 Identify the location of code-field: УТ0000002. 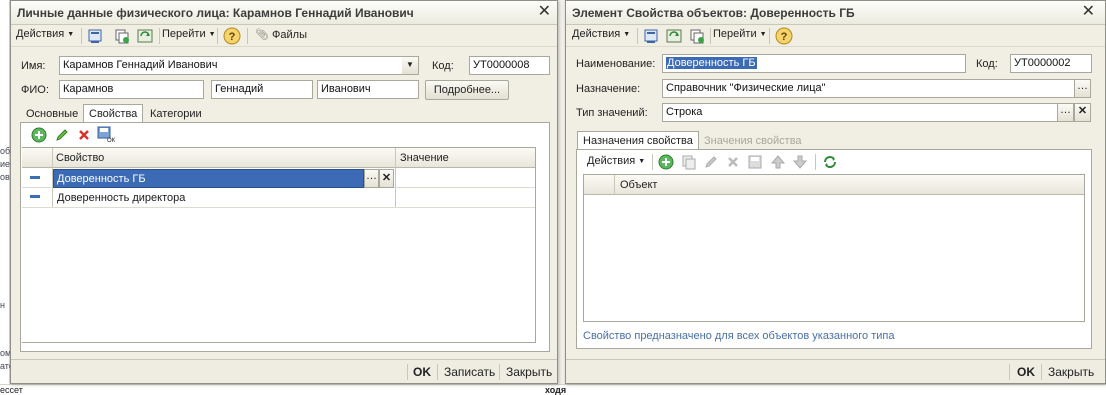
(1051, 63).